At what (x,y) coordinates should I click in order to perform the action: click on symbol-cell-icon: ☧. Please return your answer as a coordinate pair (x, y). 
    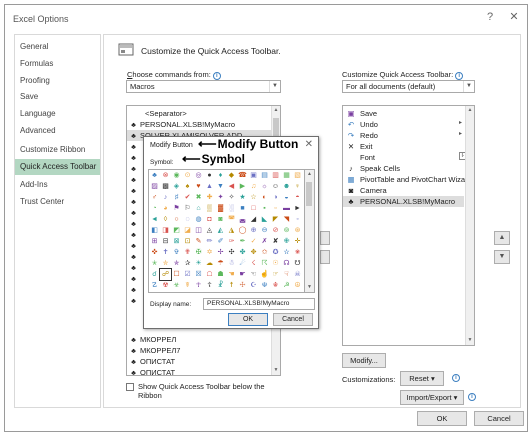
    Looking at the image, I should click on (220, 285).